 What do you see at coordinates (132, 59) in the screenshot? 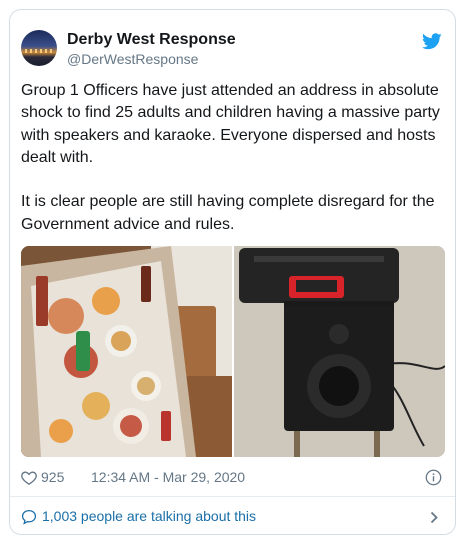
I see `author-handle: @DerWestResponse` at bounding box center [132, 59].